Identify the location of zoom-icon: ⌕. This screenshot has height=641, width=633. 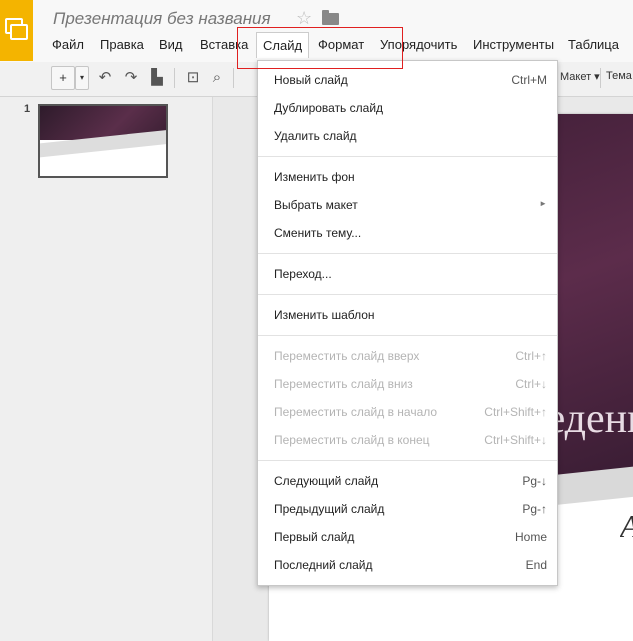
(217, 78).